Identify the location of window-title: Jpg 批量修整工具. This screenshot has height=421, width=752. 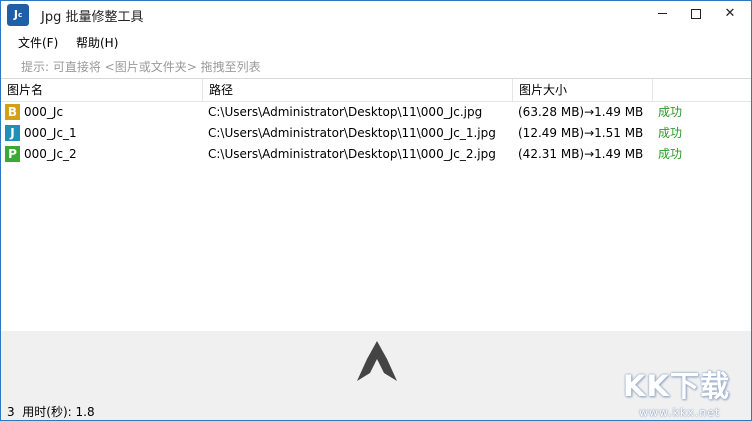
(92, 17).